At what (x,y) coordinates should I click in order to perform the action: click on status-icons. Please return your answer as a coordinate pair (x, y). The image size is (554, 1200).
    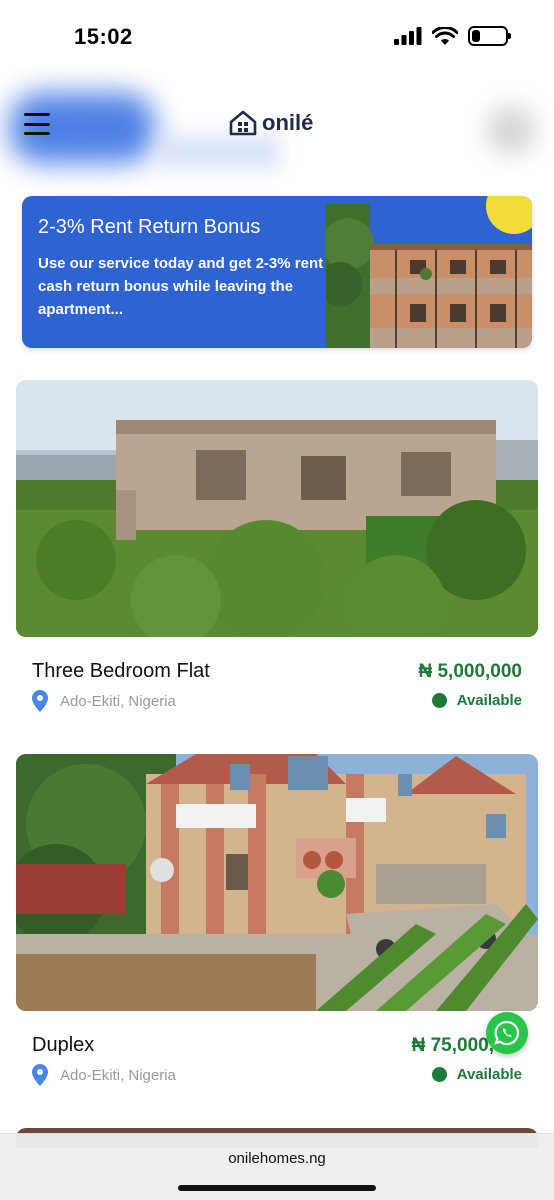
    Looking at the image, I should click on (452, 36).